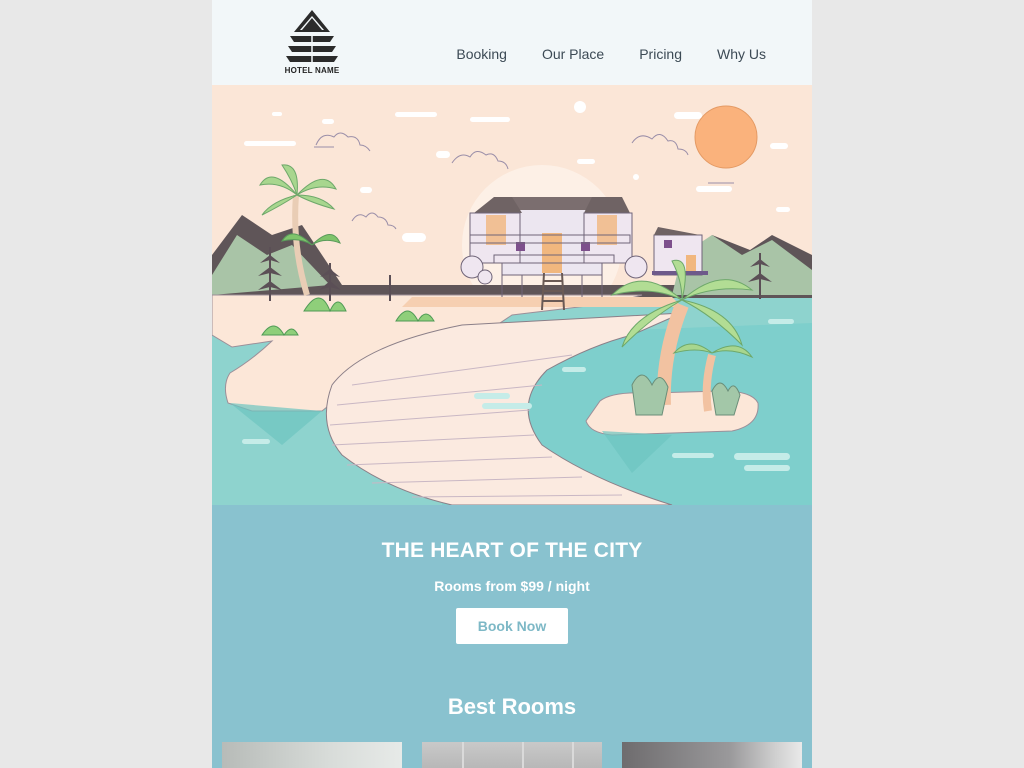  I want to click on best-rooms-title: Best Rooms, so click(512, 706).